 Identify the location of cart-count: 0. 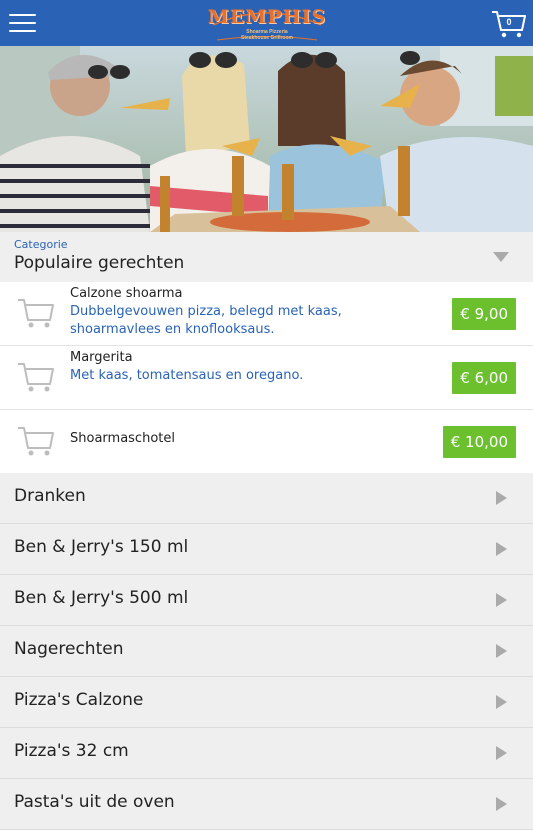
(509, 22).